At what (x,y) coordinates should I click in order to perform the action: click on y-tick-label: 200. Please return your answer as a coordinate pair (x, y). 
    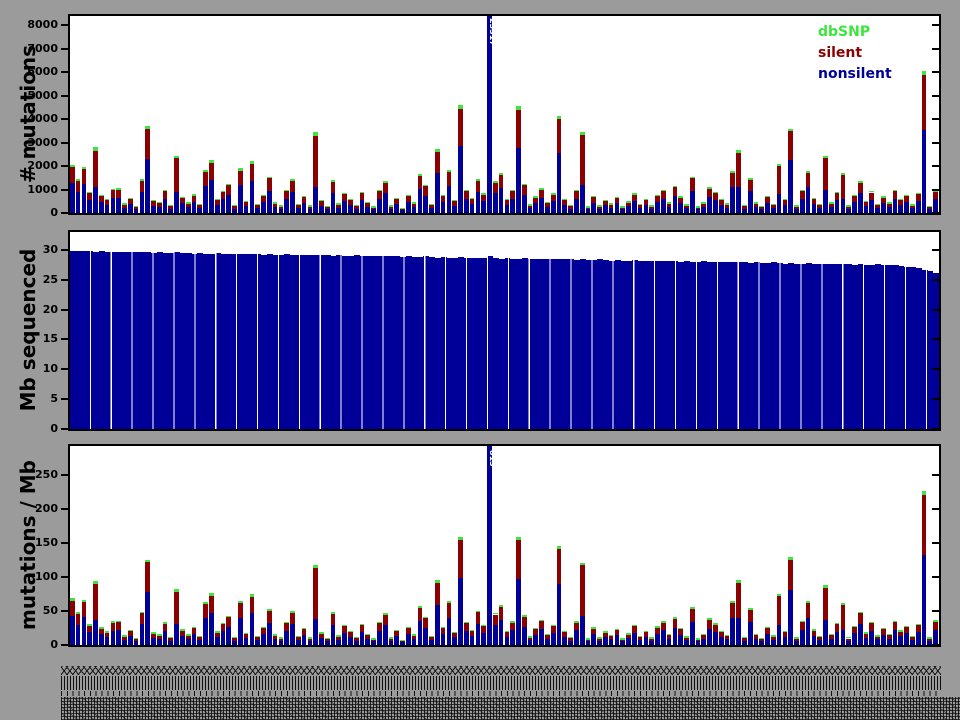
    Looking at the image, I should click on (46, 509).